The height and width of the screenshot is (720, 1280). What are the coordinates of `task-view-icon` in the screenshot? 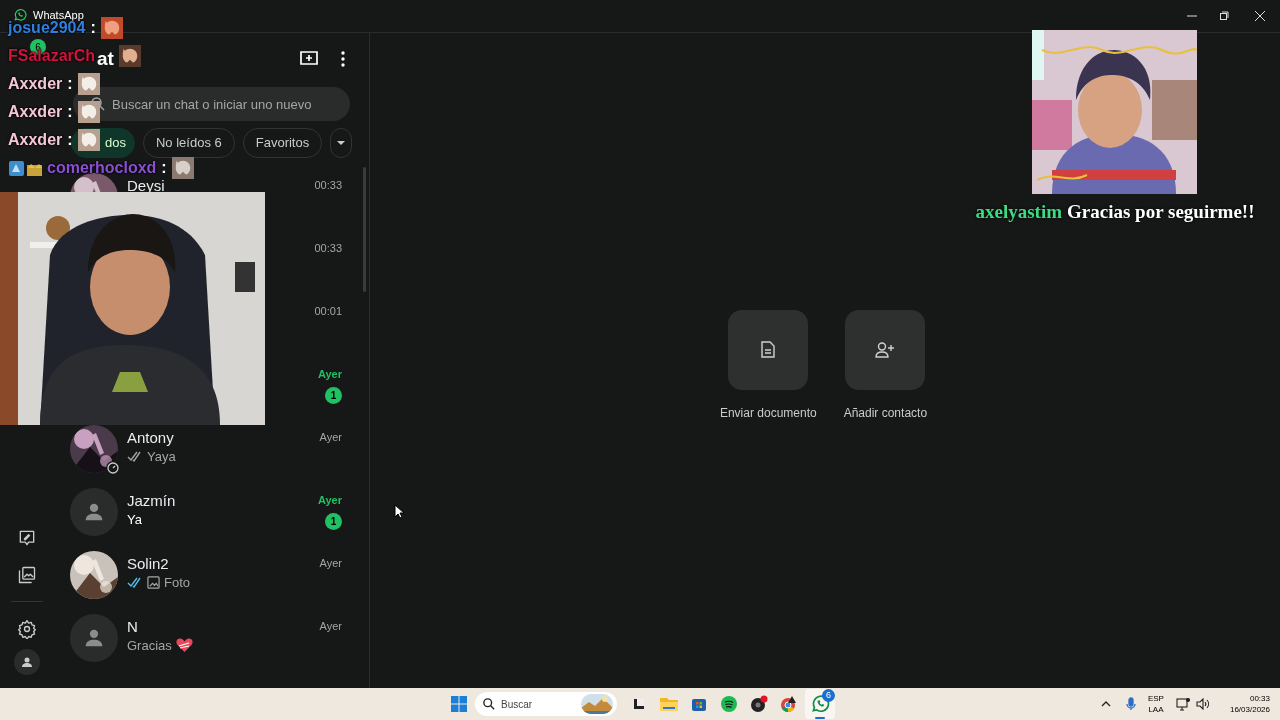 It's located at (639, 704).